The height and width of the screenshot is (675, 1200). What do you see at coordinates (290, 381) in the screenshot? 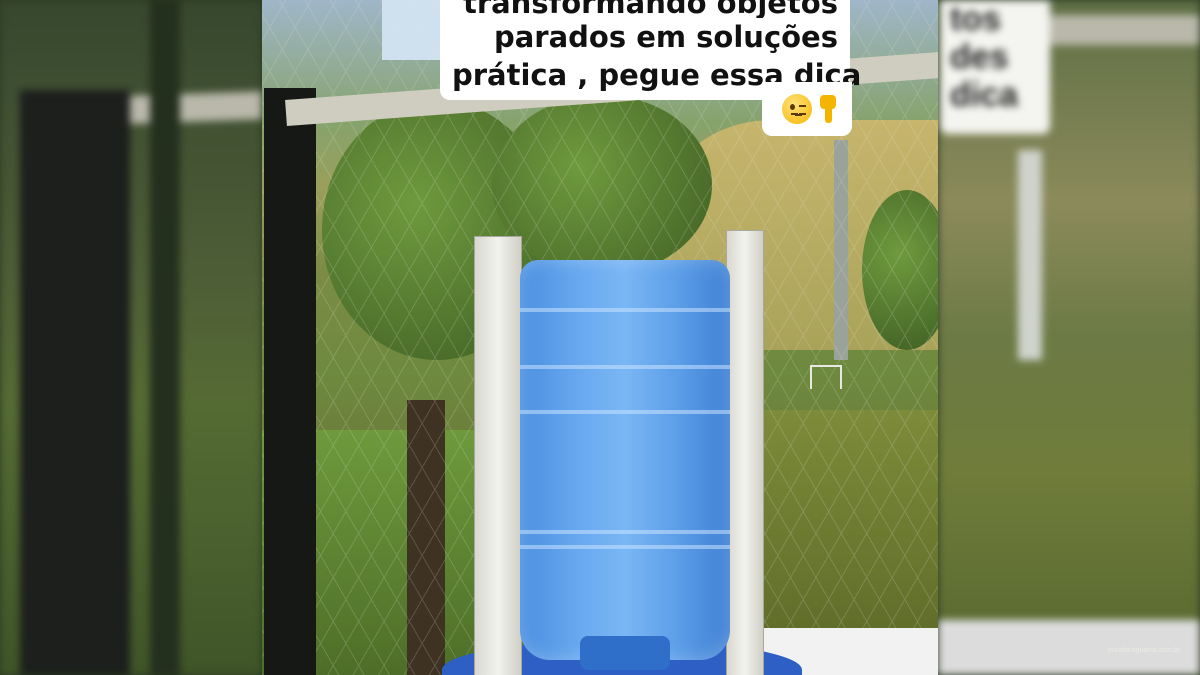
I see `fence-post` at bounding box center [290, 381].